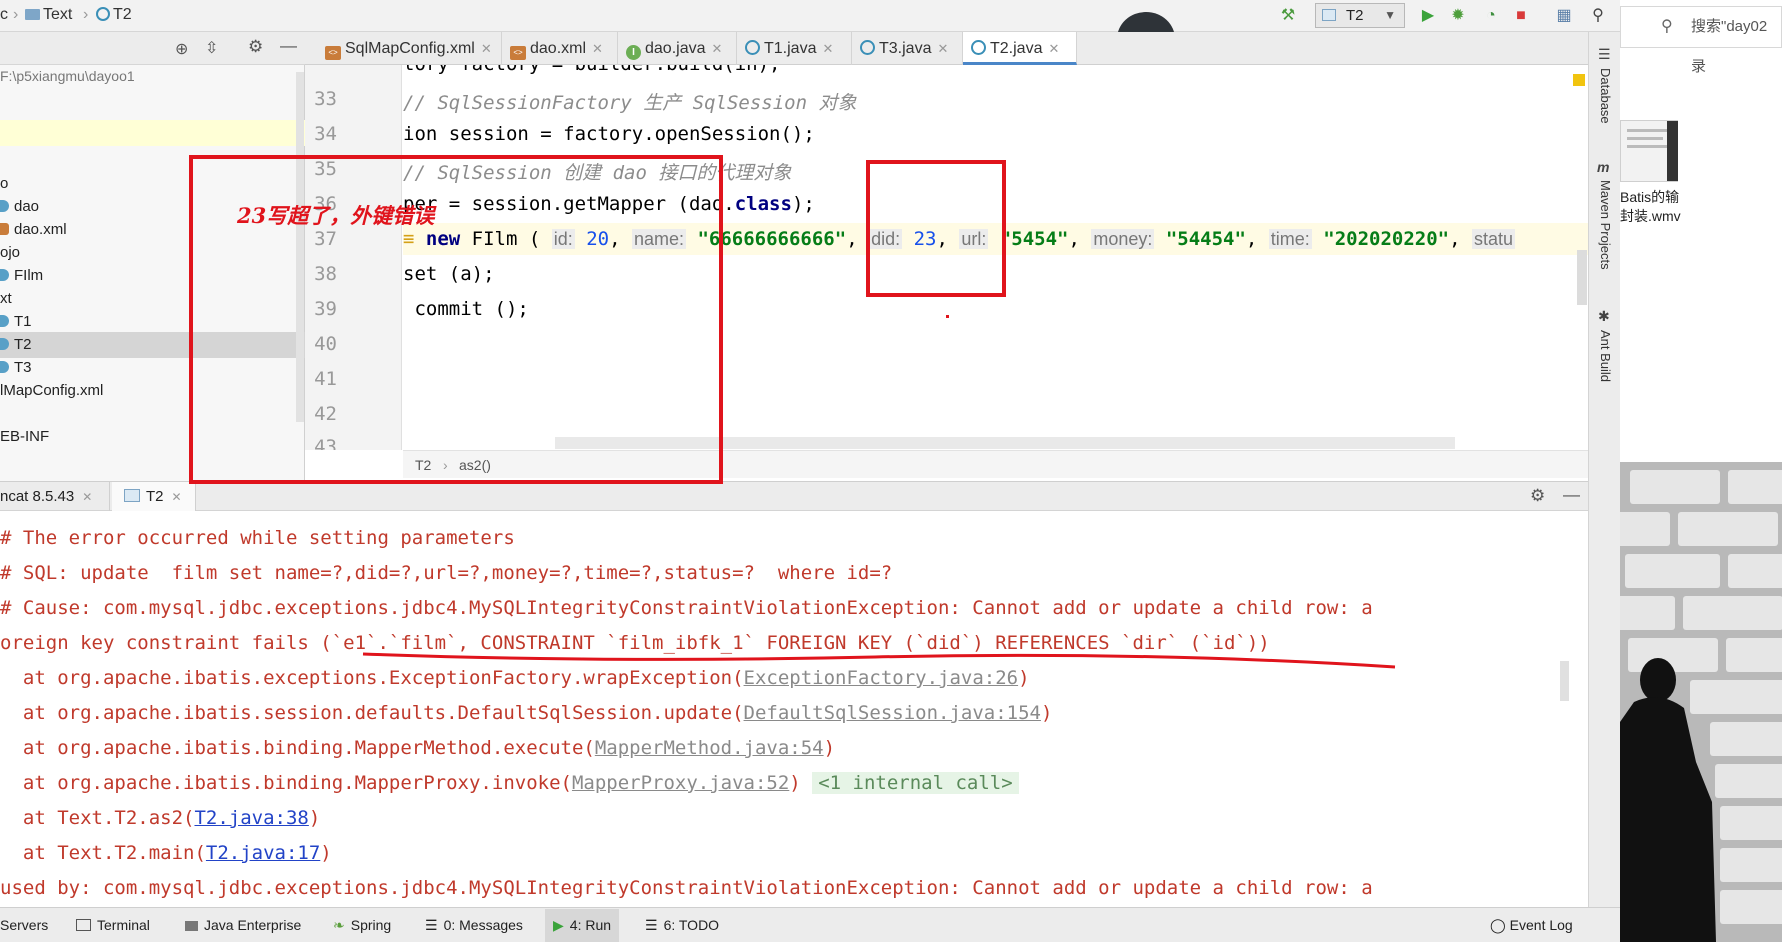 The width and height of the screenshot is (1782, 942). I want to click on todo-icon: ☰, so click(651, 925).